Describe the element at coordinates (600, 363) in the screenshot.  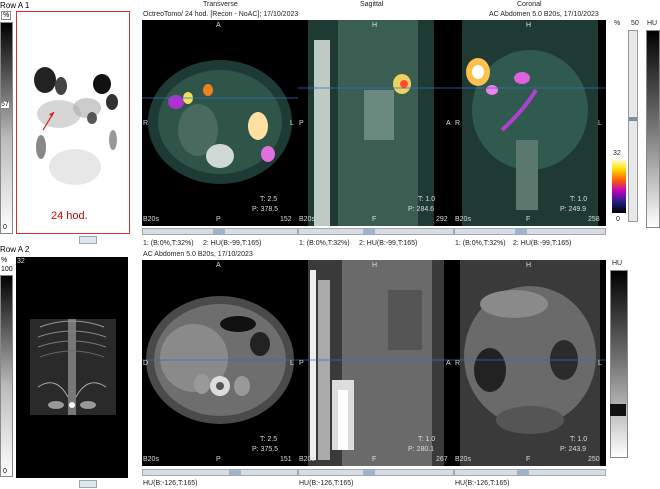
I see `bottom-coronal-label-l: L` at that location.